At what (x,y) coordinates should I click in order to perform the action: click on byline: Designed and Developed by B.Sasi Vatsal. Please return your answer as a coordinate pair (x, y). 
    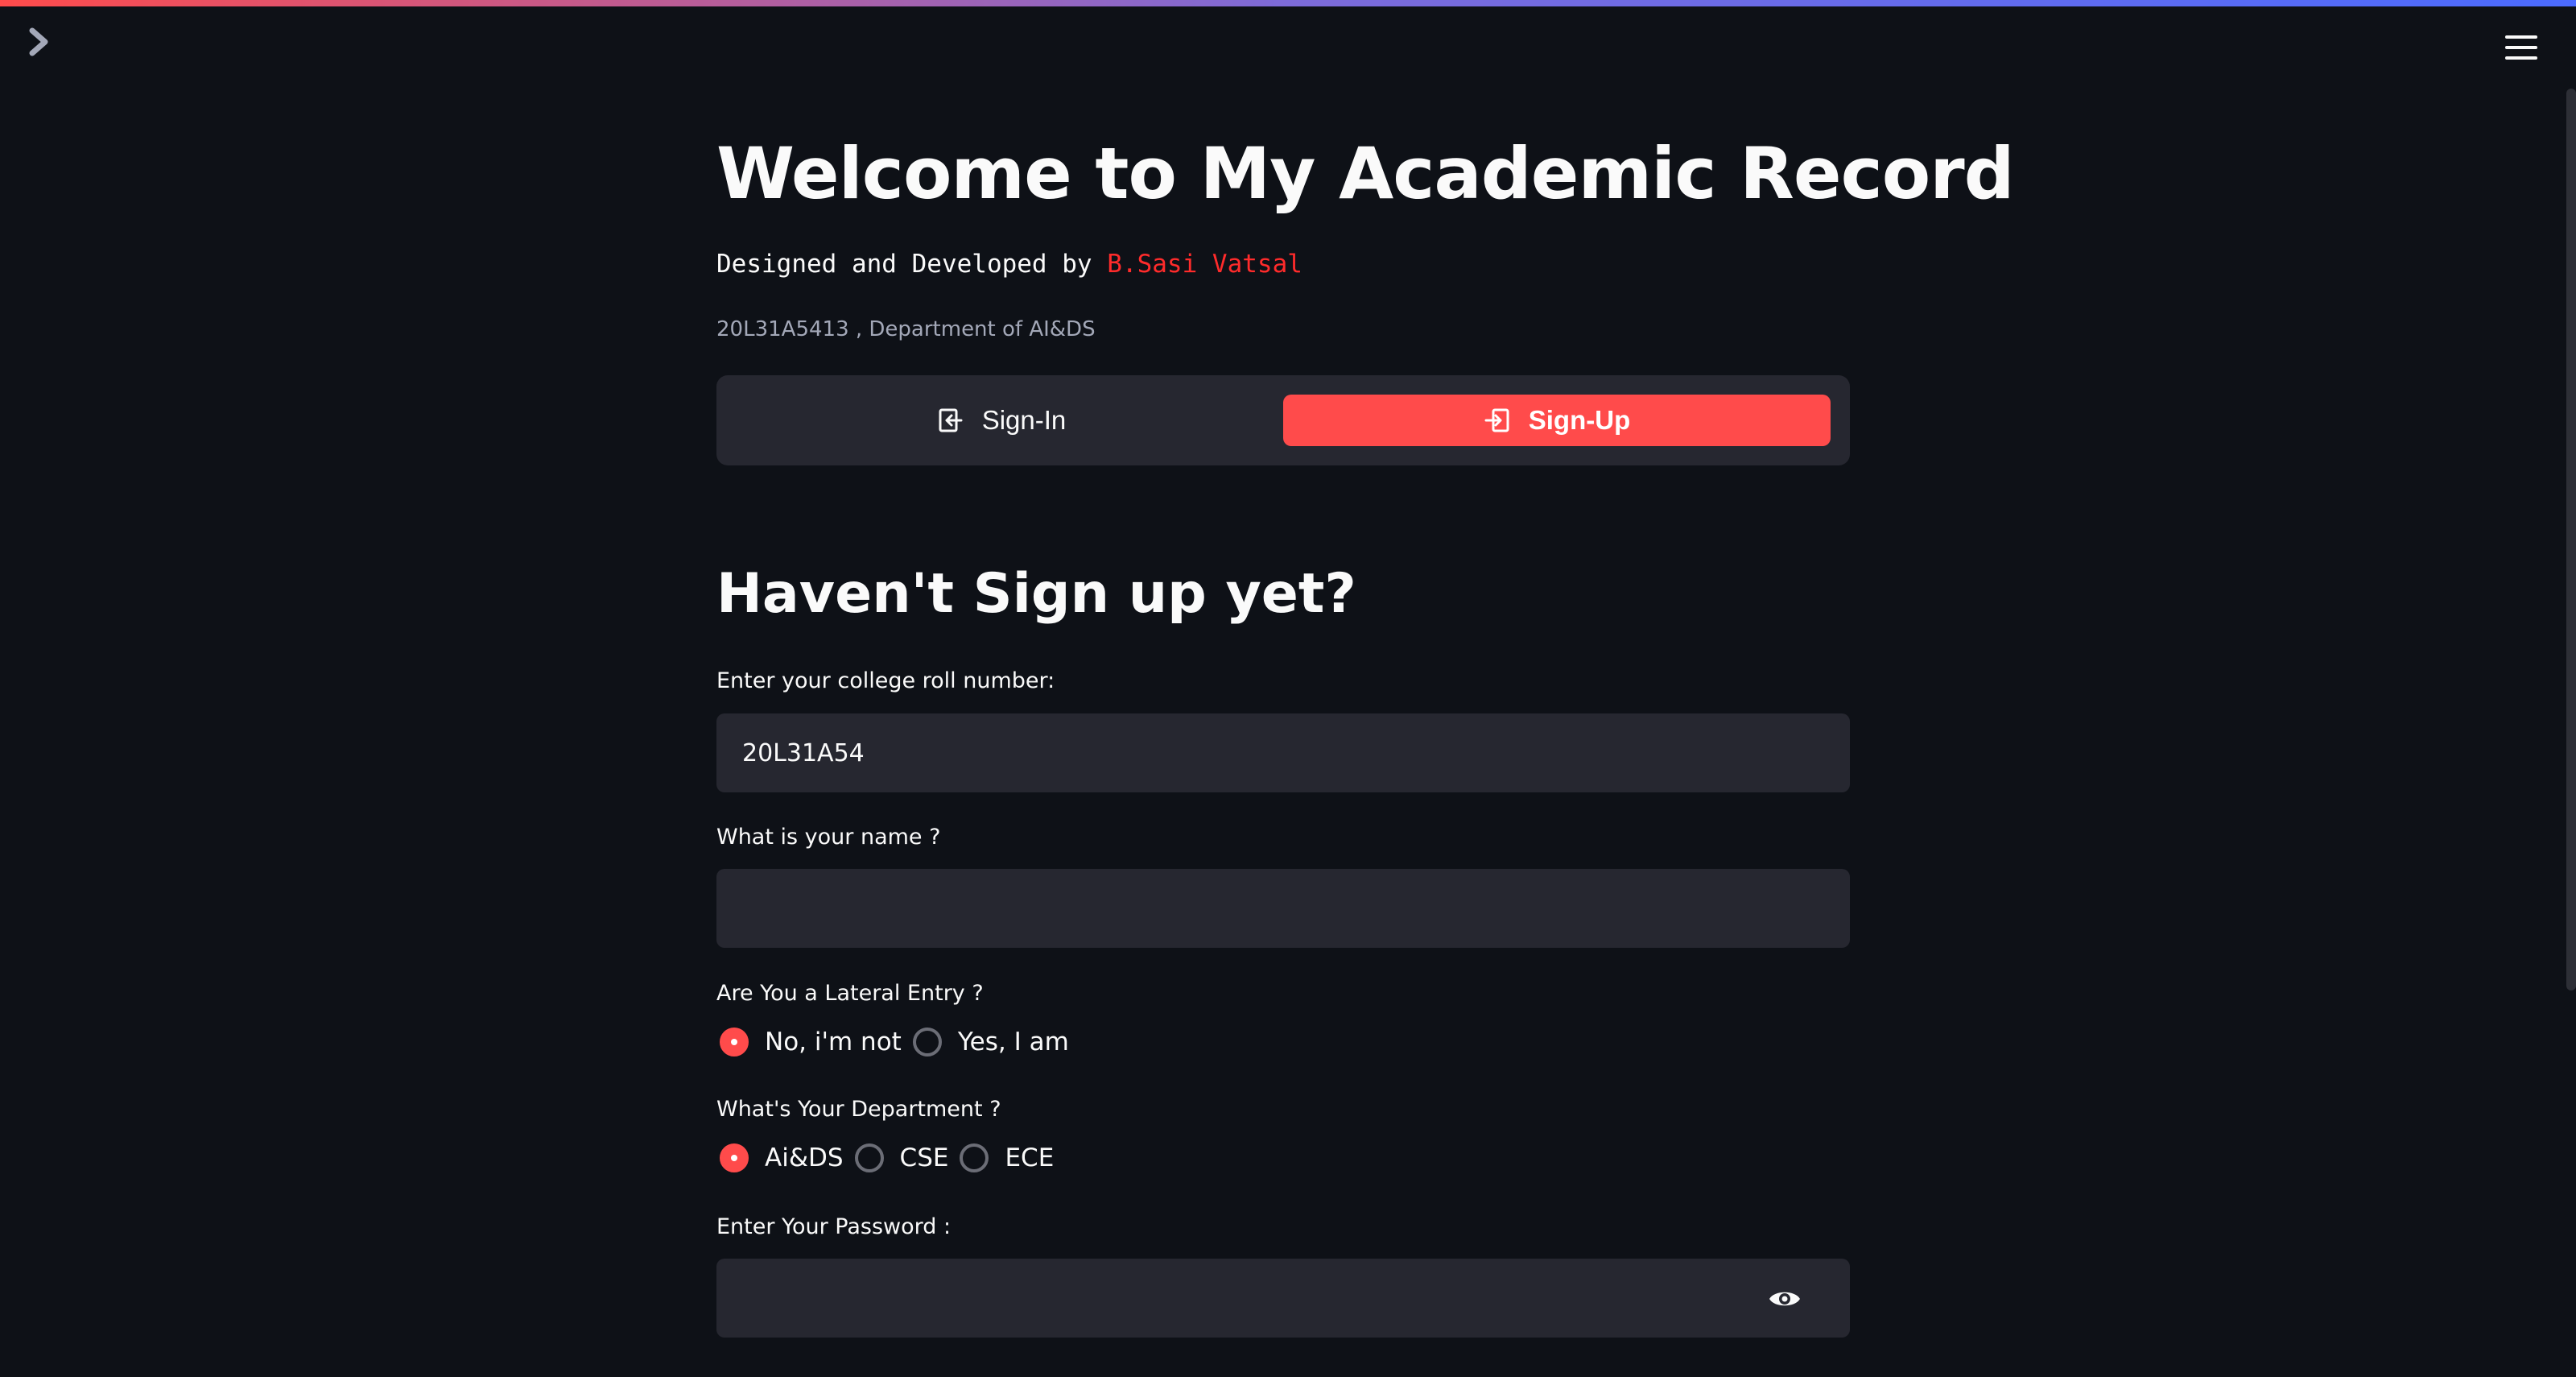
    Looking at the image, I should click on (1009, 264).